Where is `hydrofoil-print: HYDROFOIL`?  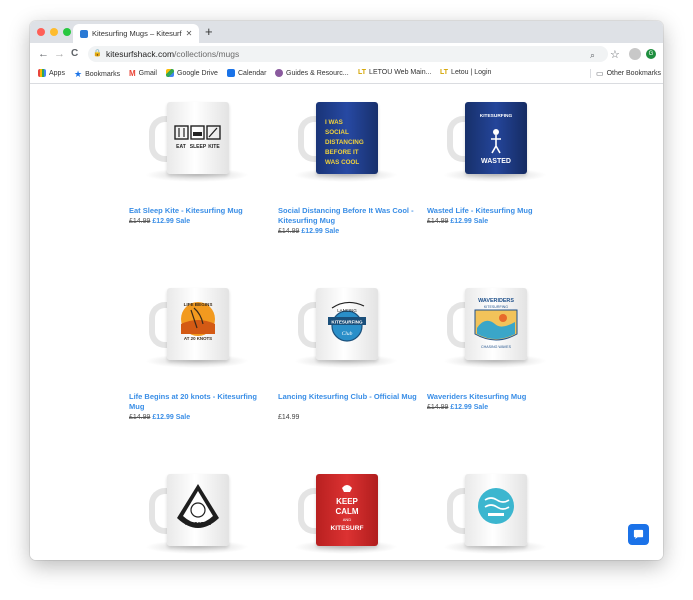 hydrofoil-print: HYDROFOIL is located at coordinates (198, 506).